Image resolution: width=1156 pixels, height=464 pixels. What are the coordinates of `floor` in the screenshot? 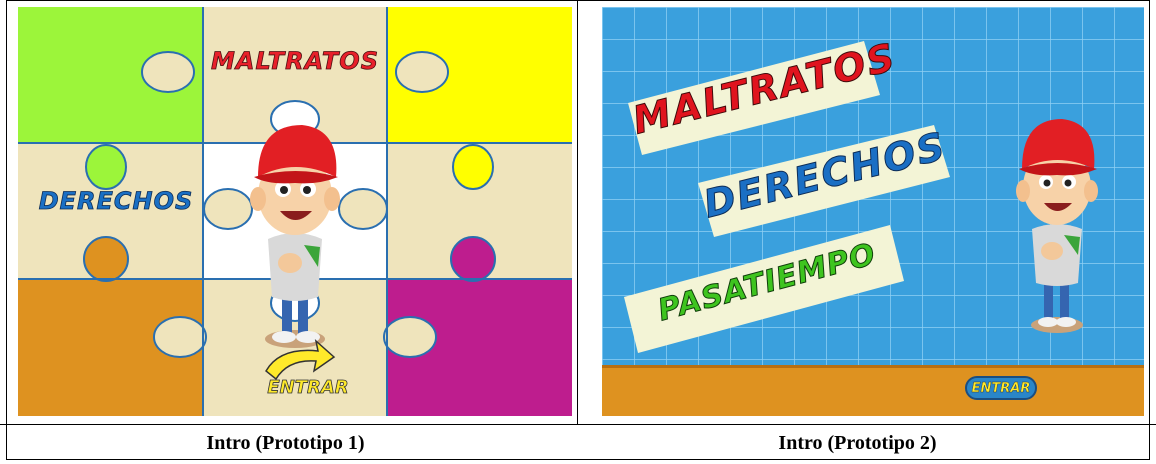 It's located at (873, 391).